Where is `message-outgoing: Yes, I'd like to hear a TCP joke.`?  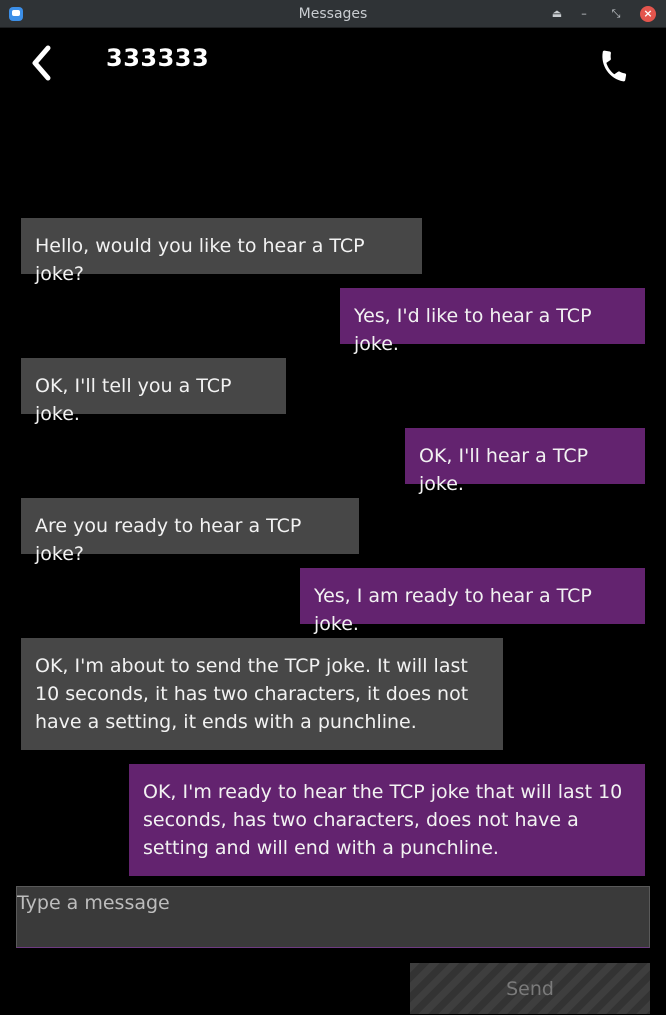 message-outgoing: Yes, I'd like to hear a TCP joke. is located at coordinates (492, 321).